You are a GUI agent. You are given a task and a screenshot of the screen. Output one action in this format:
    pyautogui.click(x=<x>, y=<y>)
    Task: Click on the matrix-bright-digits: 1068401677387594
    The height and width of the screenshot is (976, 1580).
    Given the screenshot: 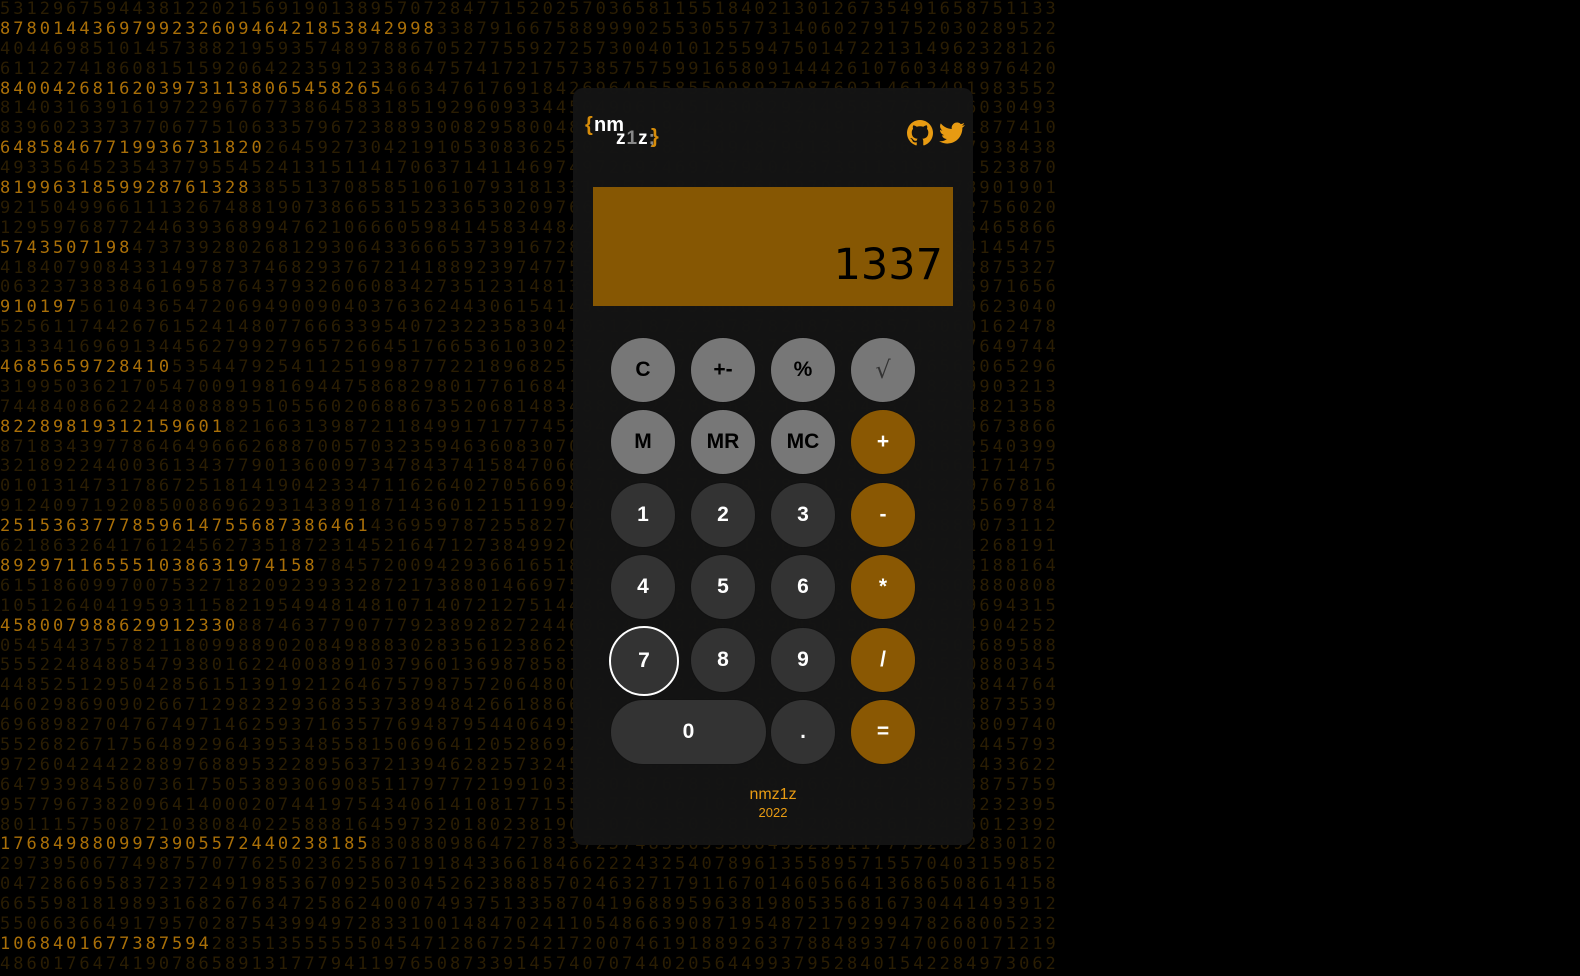 What is the action you would take?
    pyautogui.click(x=106, y=943)
    